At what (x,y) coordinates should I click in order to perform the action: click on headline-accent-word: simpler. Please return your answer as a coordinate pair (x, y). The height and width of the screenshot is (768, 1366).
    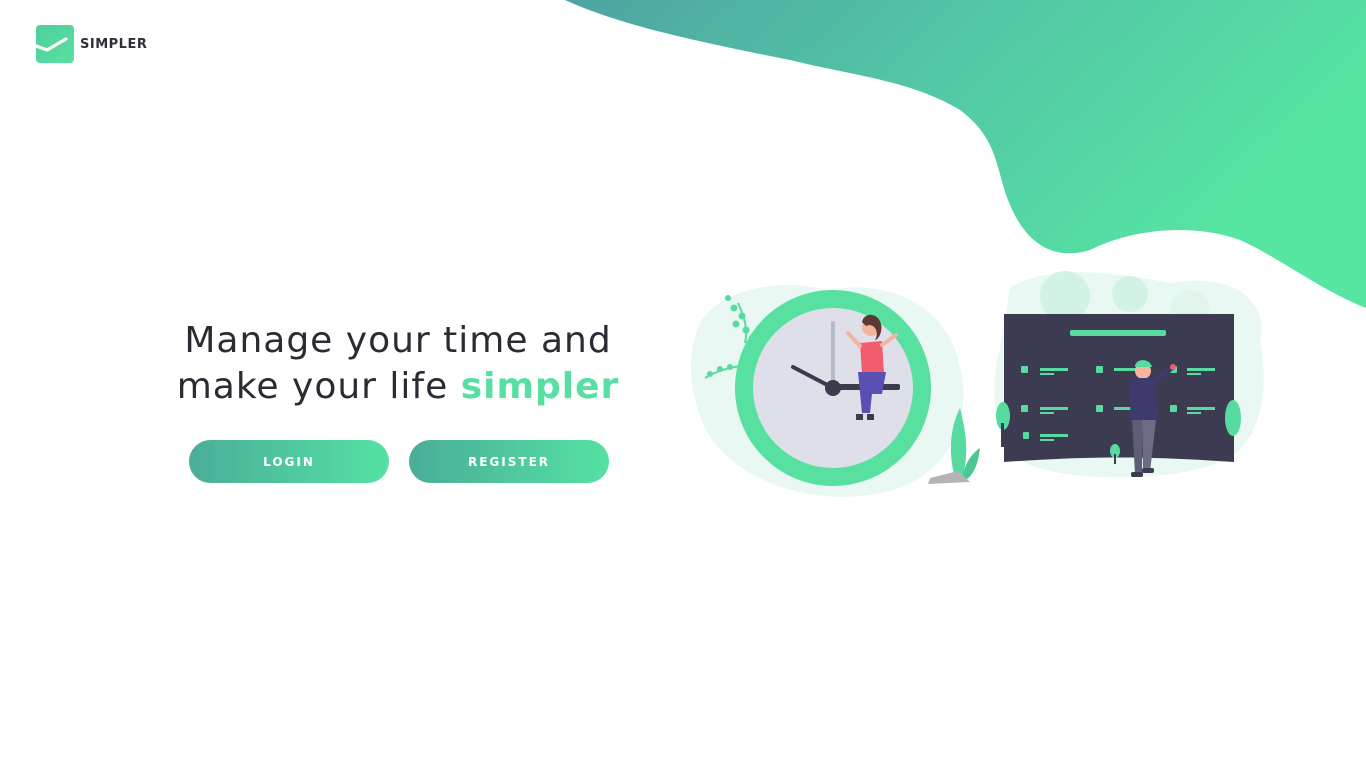
    Looking at the image, I should click on (540, 386).